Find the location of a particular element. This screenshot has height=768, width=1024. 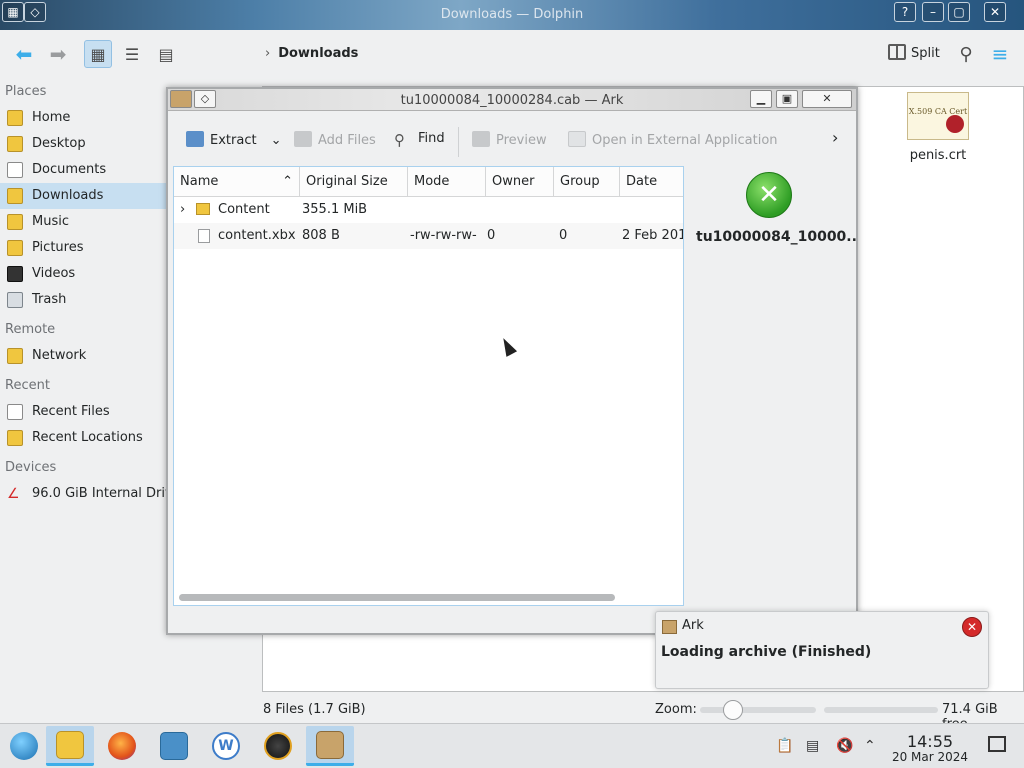

toolbar-separator is located at coordinates (458, 142).